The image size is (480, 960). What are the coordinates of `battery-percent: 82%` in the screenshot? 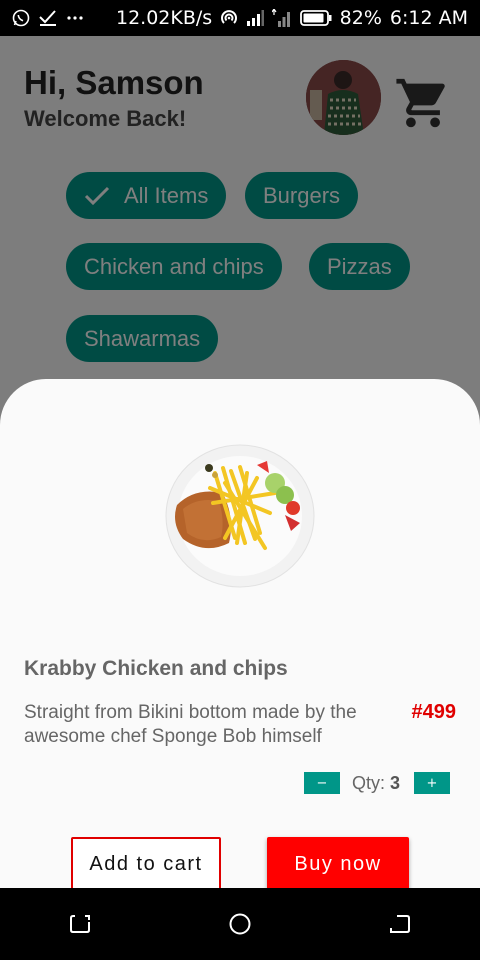 It's located at (360, 18).